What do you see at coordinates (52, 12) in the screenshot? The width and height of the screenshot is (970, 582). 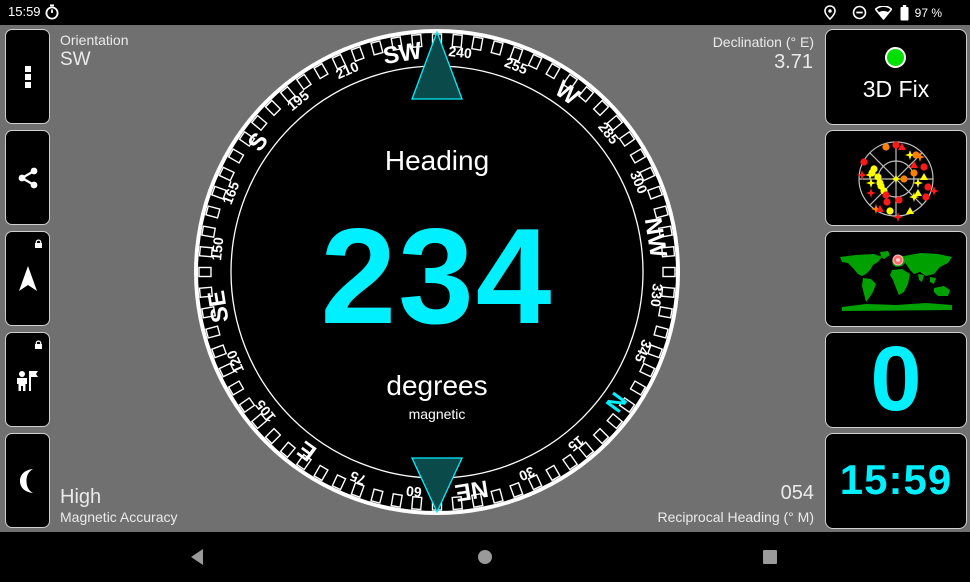 I see `timer-icon` at bounding box center [52, 12].